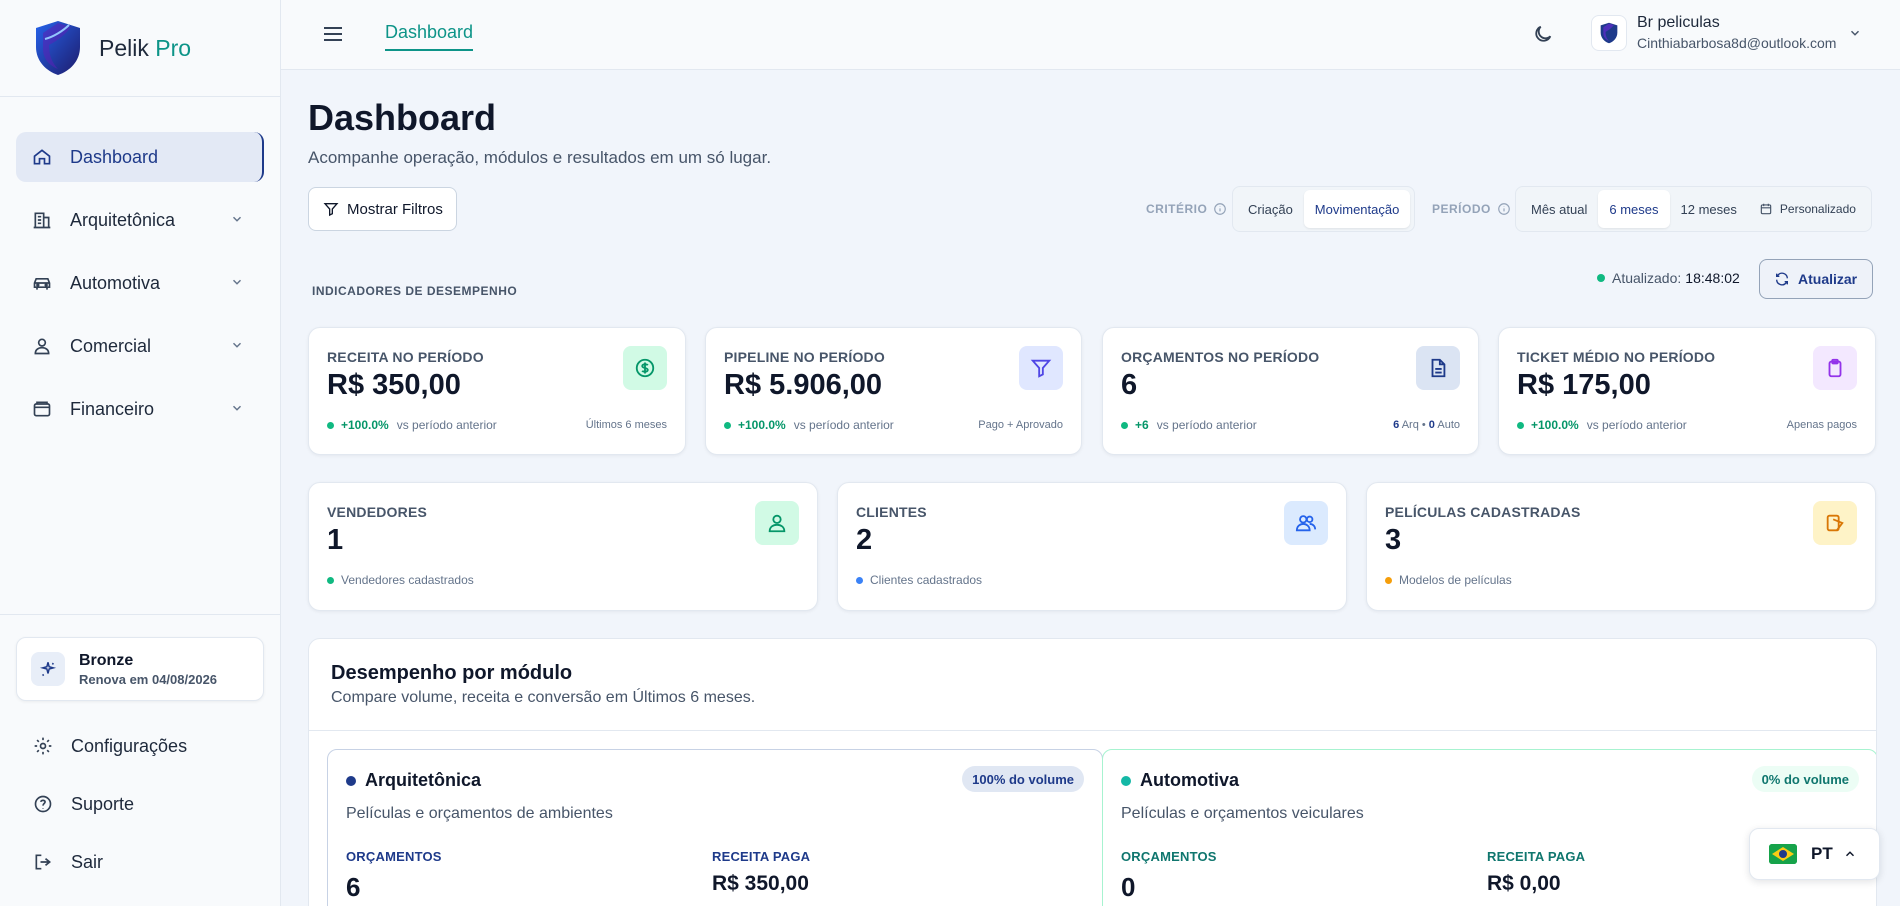 This screenshot has height=906, width=1900. Describe the element at coordinates (140, 346) in the screenshot. I see `sidebar-item-comercial: Comercial` at that location.